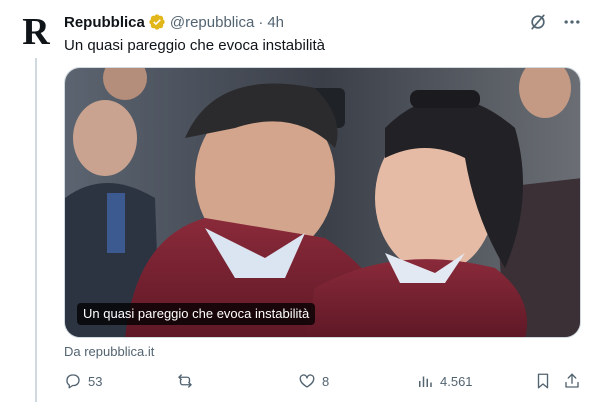 The image size is (598, 402). Describe the element at coordinates (95, 381) in the screenshot. I see `reply-count: 53` at that location.